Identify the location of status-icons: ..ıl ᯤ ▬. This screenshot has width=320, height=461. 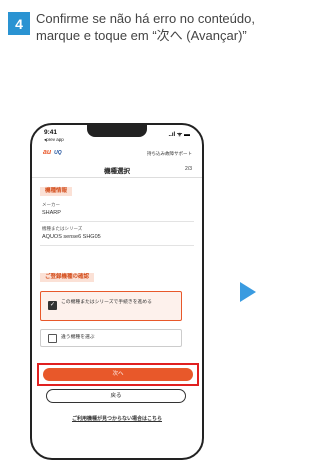
(179, 135).